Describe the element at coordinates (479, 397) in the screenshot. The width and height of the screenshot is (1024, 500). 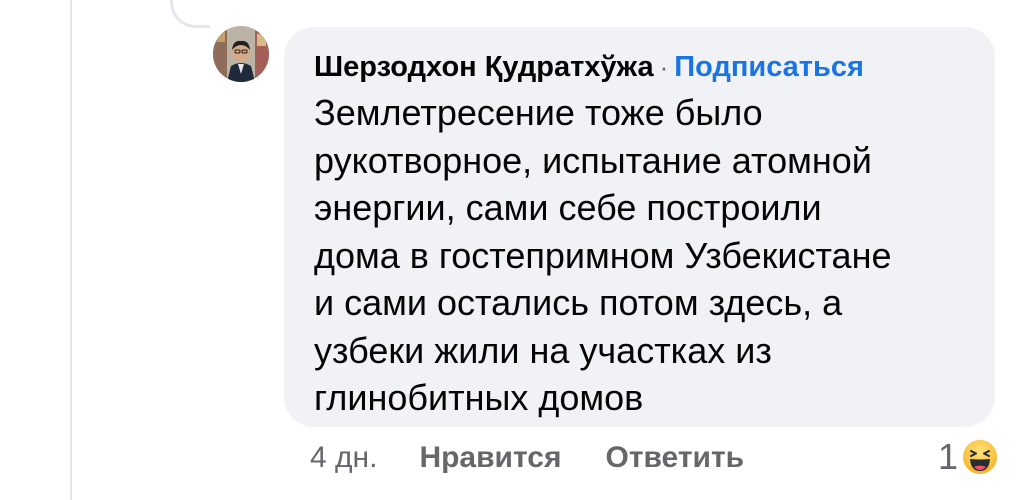
I see `comment-text-line: глинобитных домов` at that location.